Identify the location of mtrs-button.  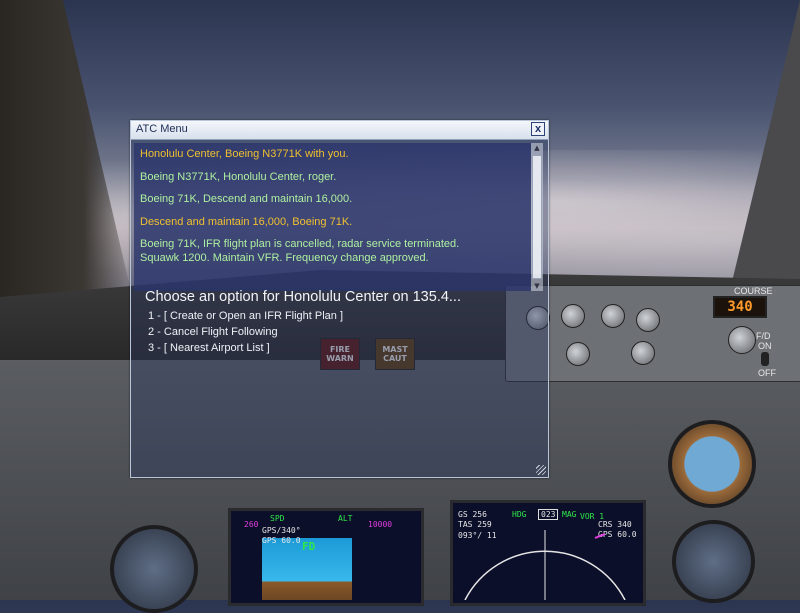
(613, 316).